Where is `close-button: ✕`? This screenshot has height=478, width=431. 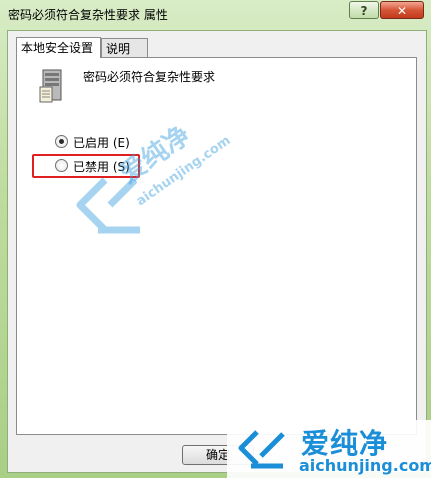 close-button: ✕ is located at coordinates (402, 10).